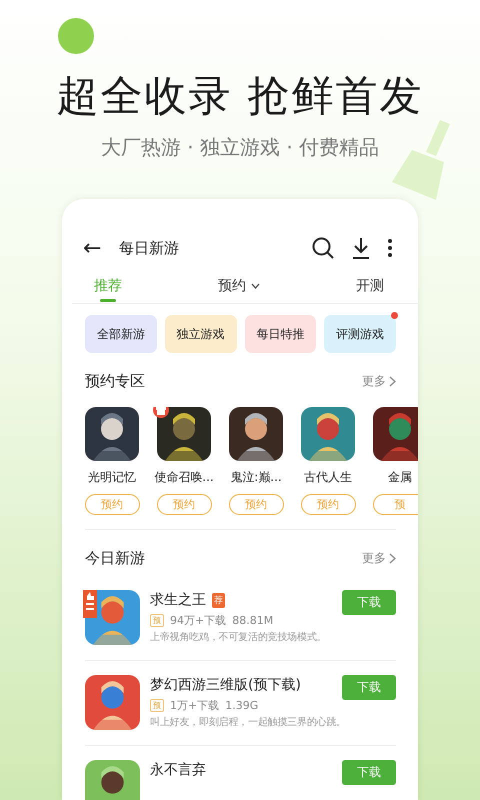 The width and height of the screenshot is (480, 800). What do you see at coordinates (218, 600) in the screenshot?
I see `recommend-tag: 荐` at bounding box center [218, 600].